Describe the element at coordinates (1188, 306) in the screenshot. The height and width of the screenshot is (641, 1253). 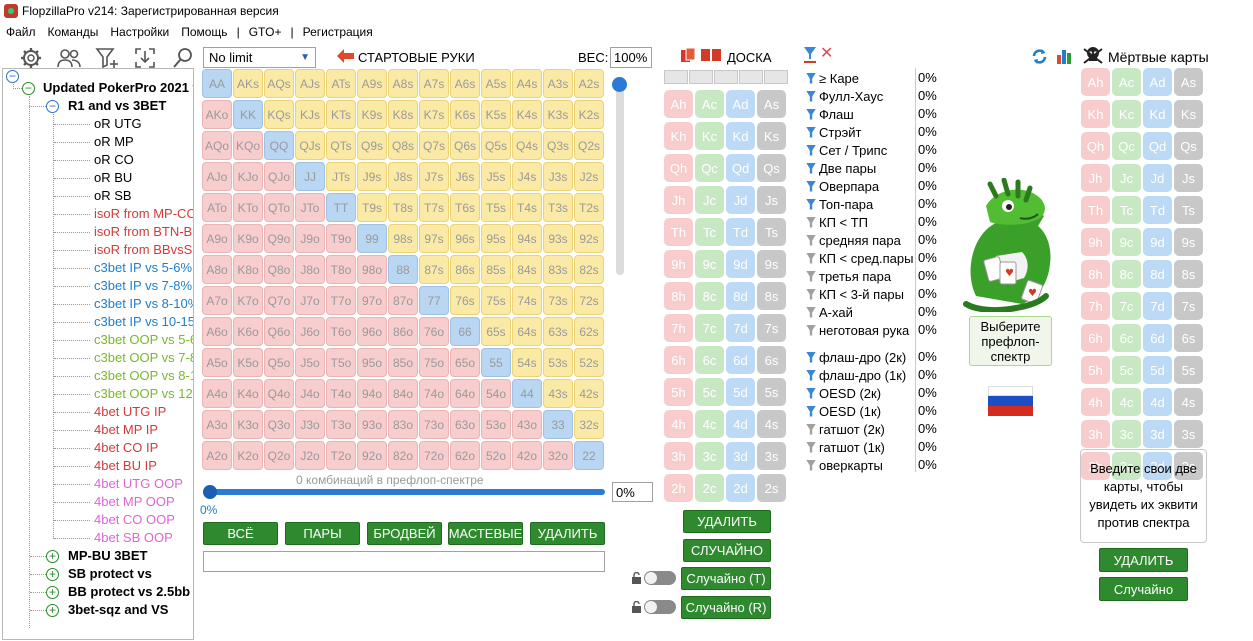
I see `dead-card: 7s` at that location.